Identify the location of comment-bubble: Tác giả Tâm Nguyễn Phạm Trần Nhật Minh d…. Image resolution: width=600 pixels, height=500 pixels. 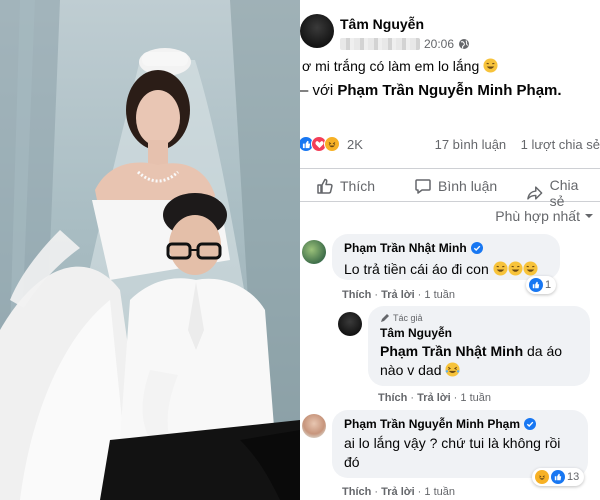
(479, 346).